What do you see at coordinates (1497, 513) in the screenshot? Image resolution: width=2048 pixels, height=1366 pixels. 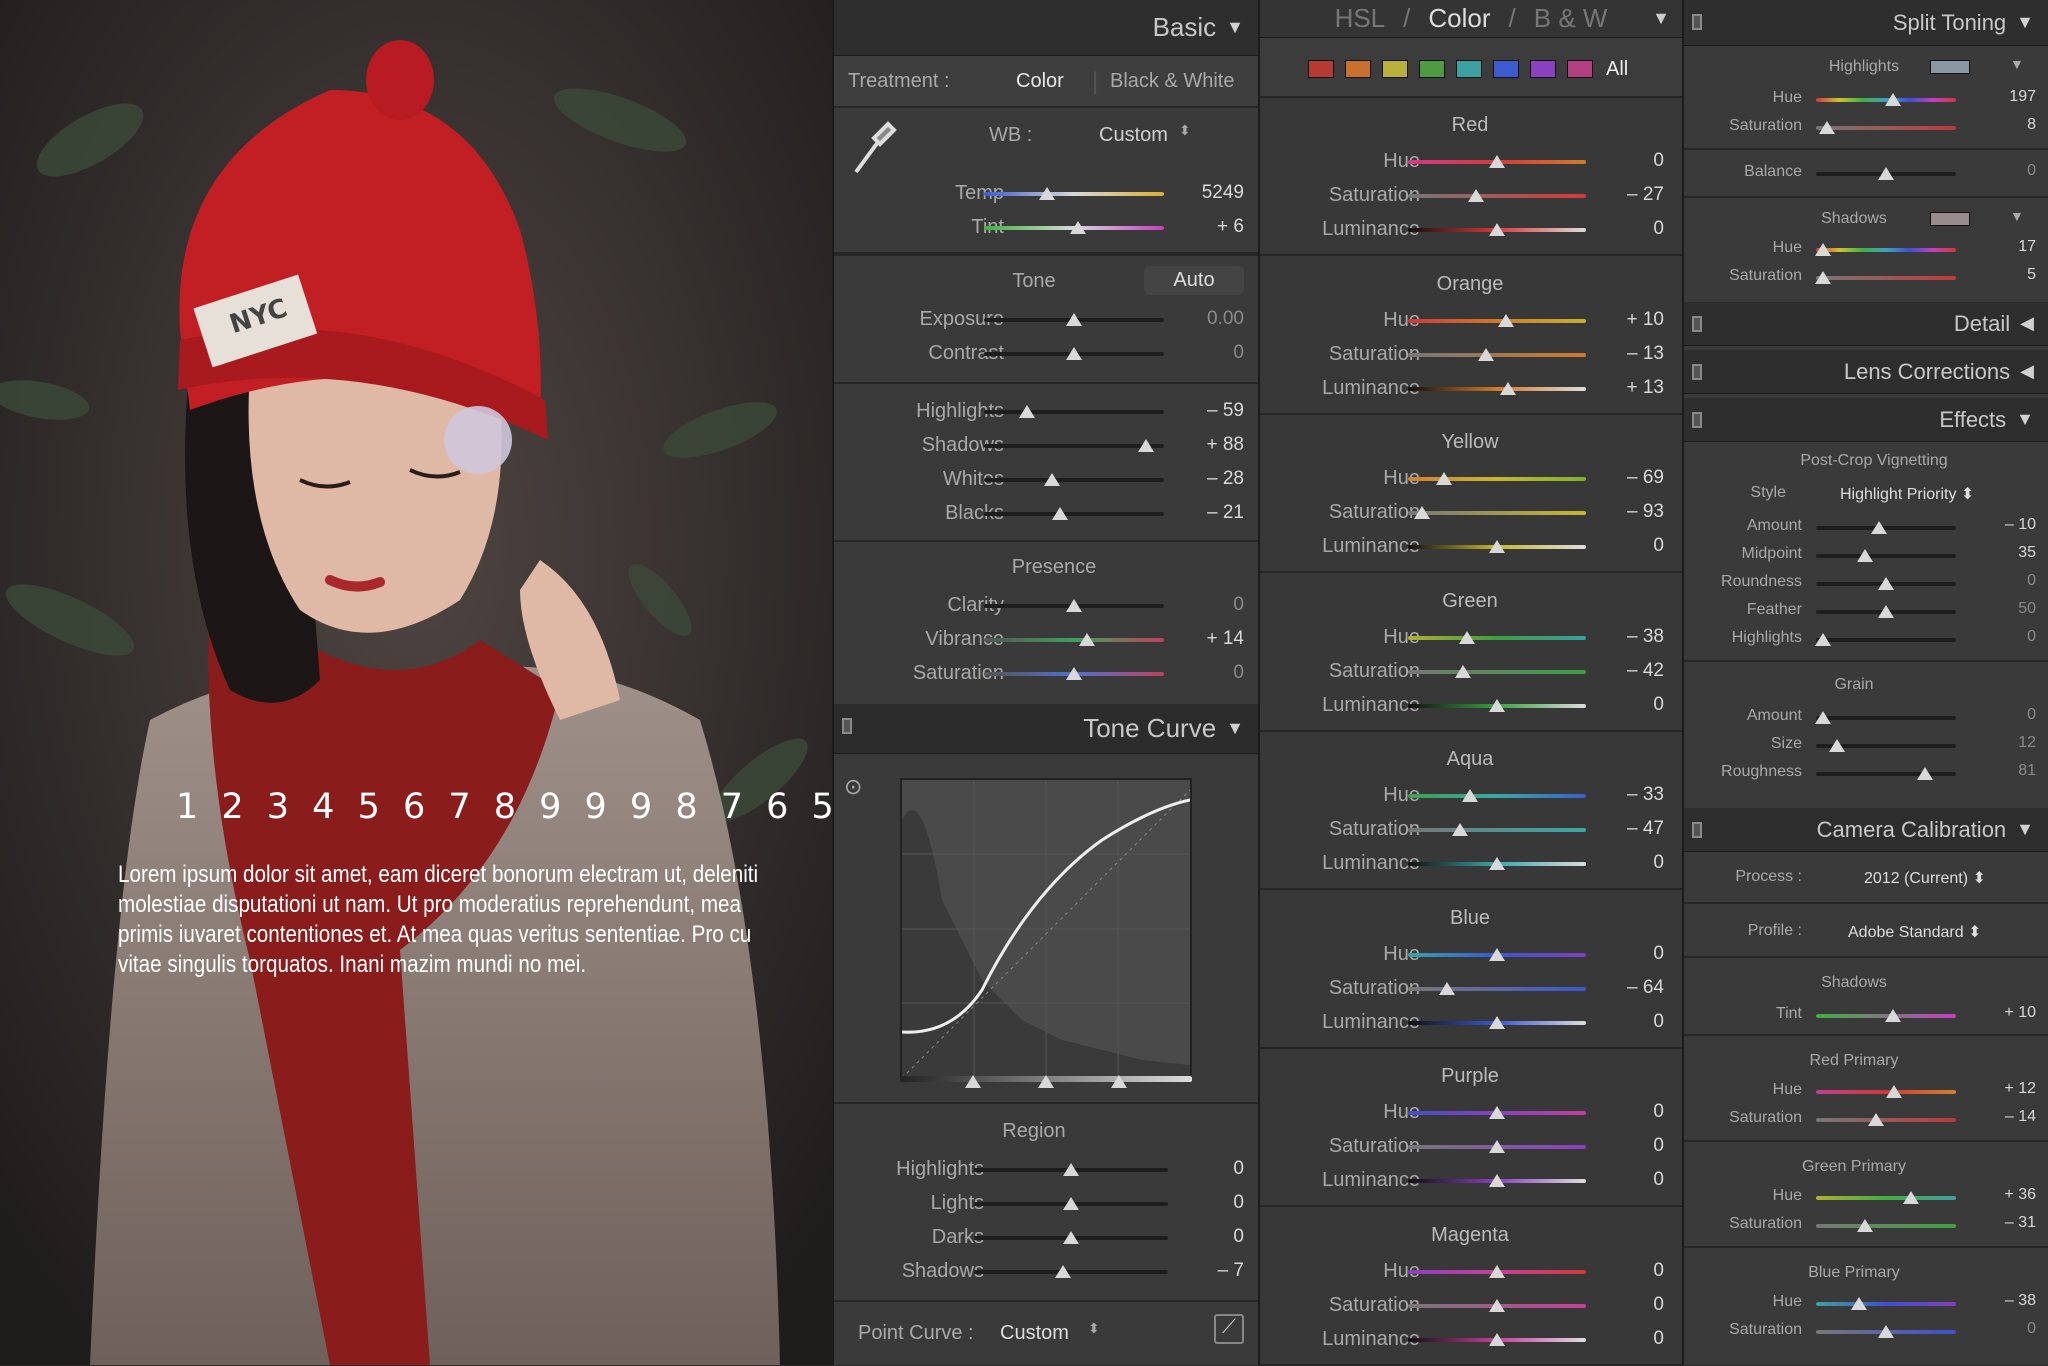 I see `yellow-saturation-track` at bounding box center [1497, 513].